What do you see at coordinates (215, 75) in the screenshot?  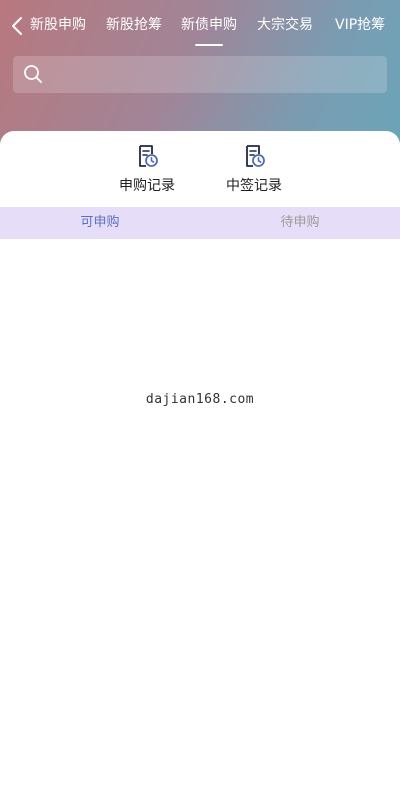 I see `search-input` at bounding box center [215, 75].